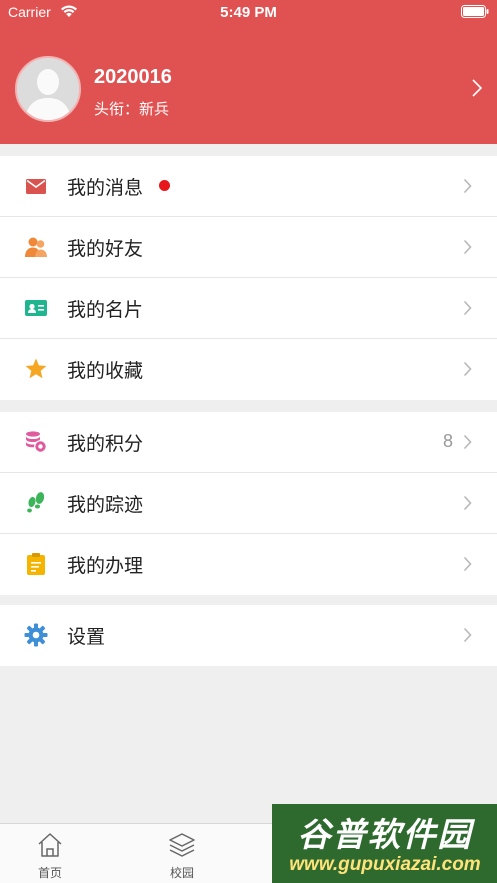 Image resolution: width=497 pixels, height=883 pixels. I want to click on star-icon, so click(36, 368).